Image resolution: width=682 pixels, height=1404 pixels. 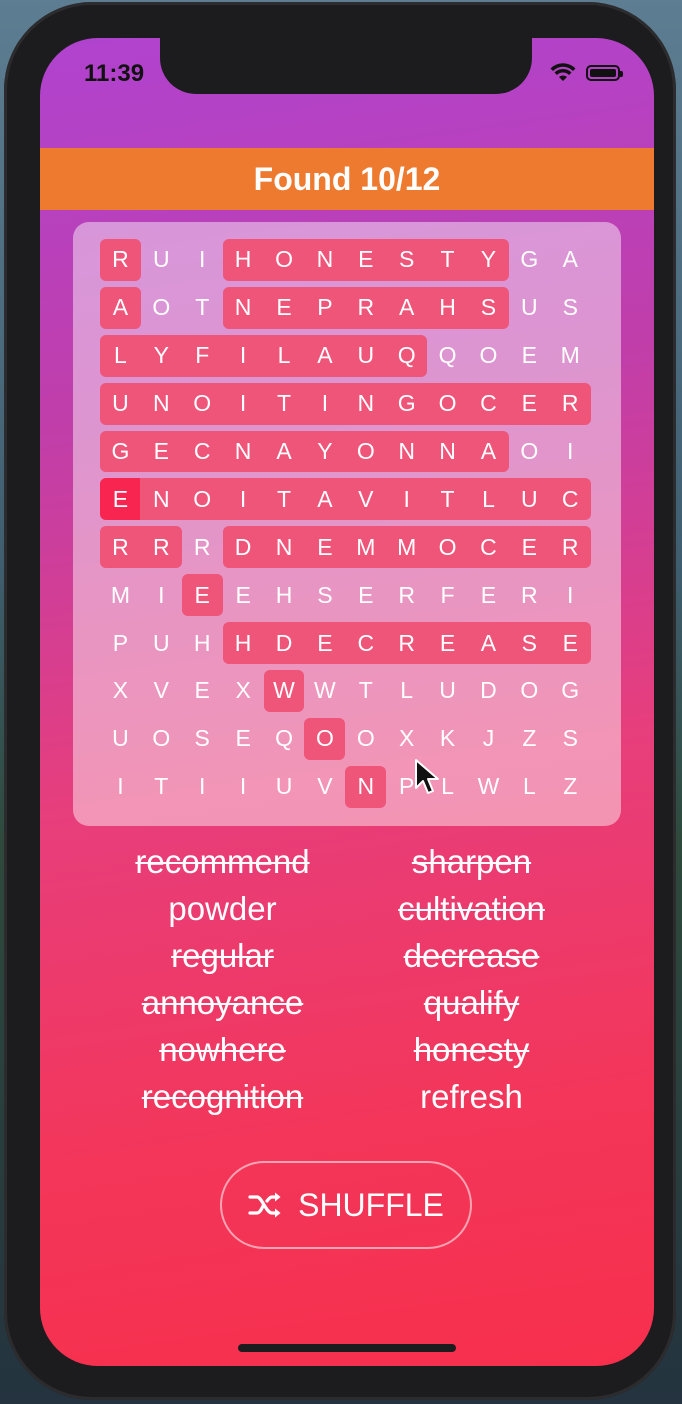 I want to click on shuffle-button: SHUFFLE, so click(x=346, y=1205).